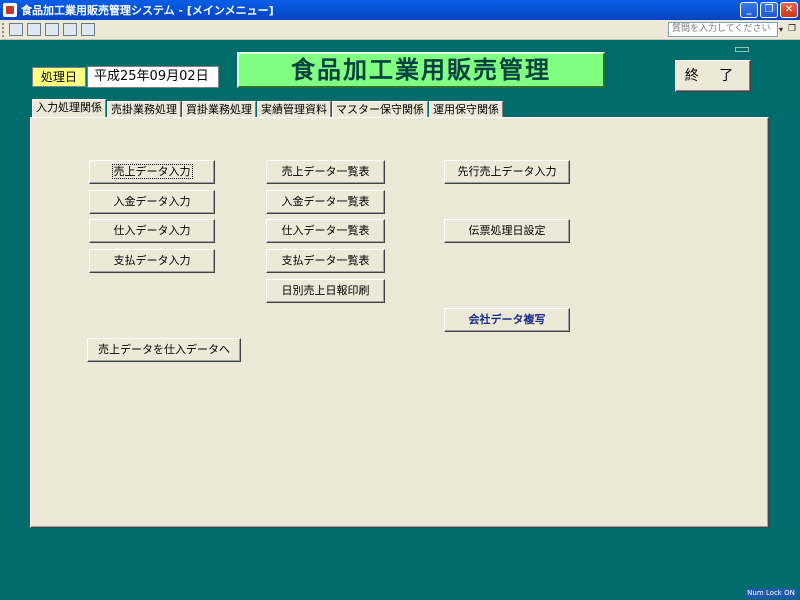 This screenshot has height=600, width=800. What do you see at coordinates (325, 261) in the screenshot?
I see `payment-list-button: 支払データ一覧表` at bounding box center [325, 261].